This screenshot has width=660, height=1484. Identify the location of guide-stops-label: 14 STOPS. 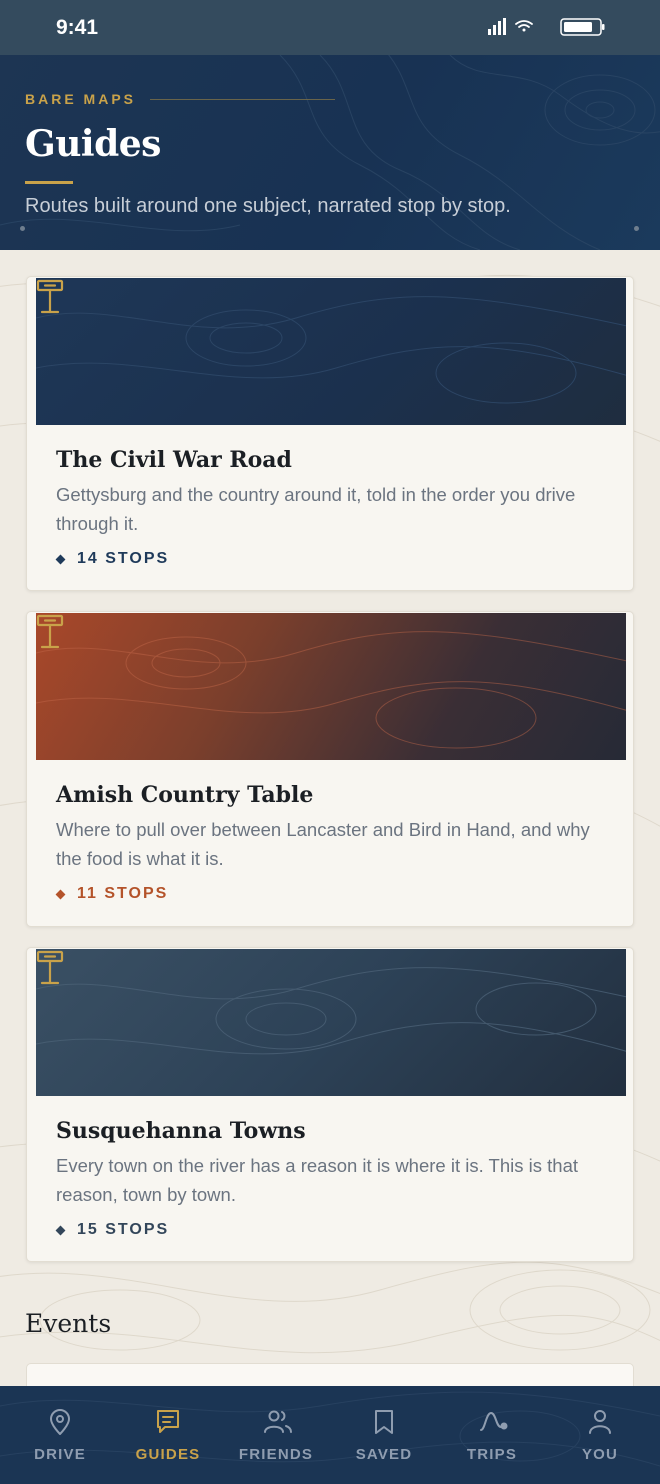
(123, 558).